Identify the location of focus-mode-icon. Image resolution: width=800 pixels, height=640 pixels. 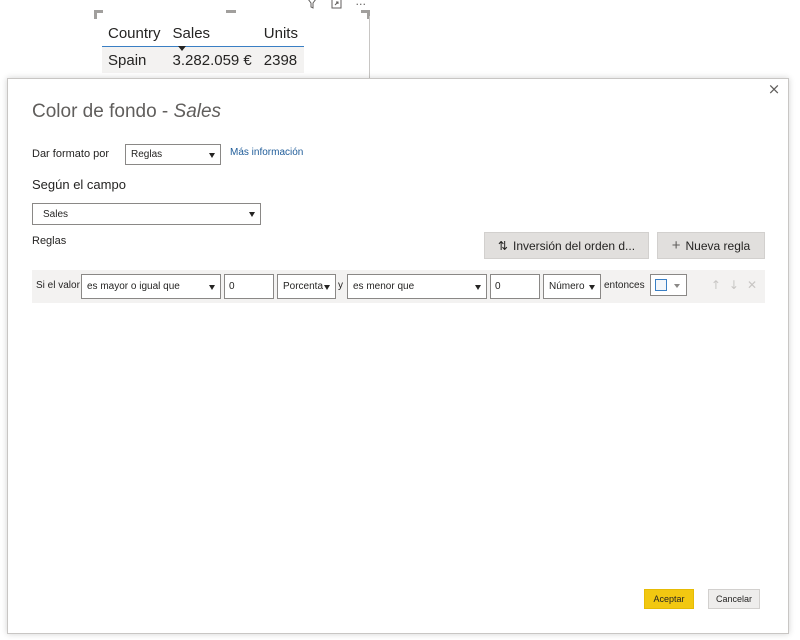
(336, 6).